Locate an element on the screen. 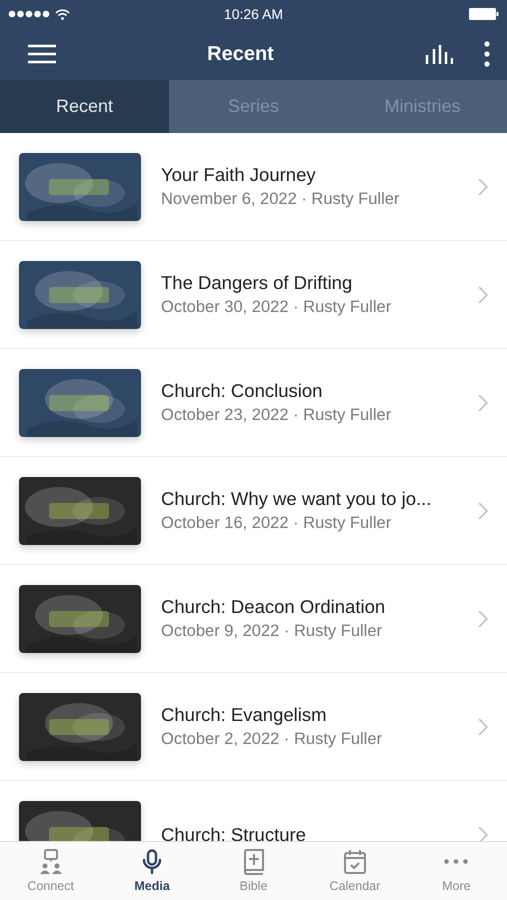 The height and width of the screenshot is (900, 507). sermon-title: Church: Structure is located at coordinates (234, 832).